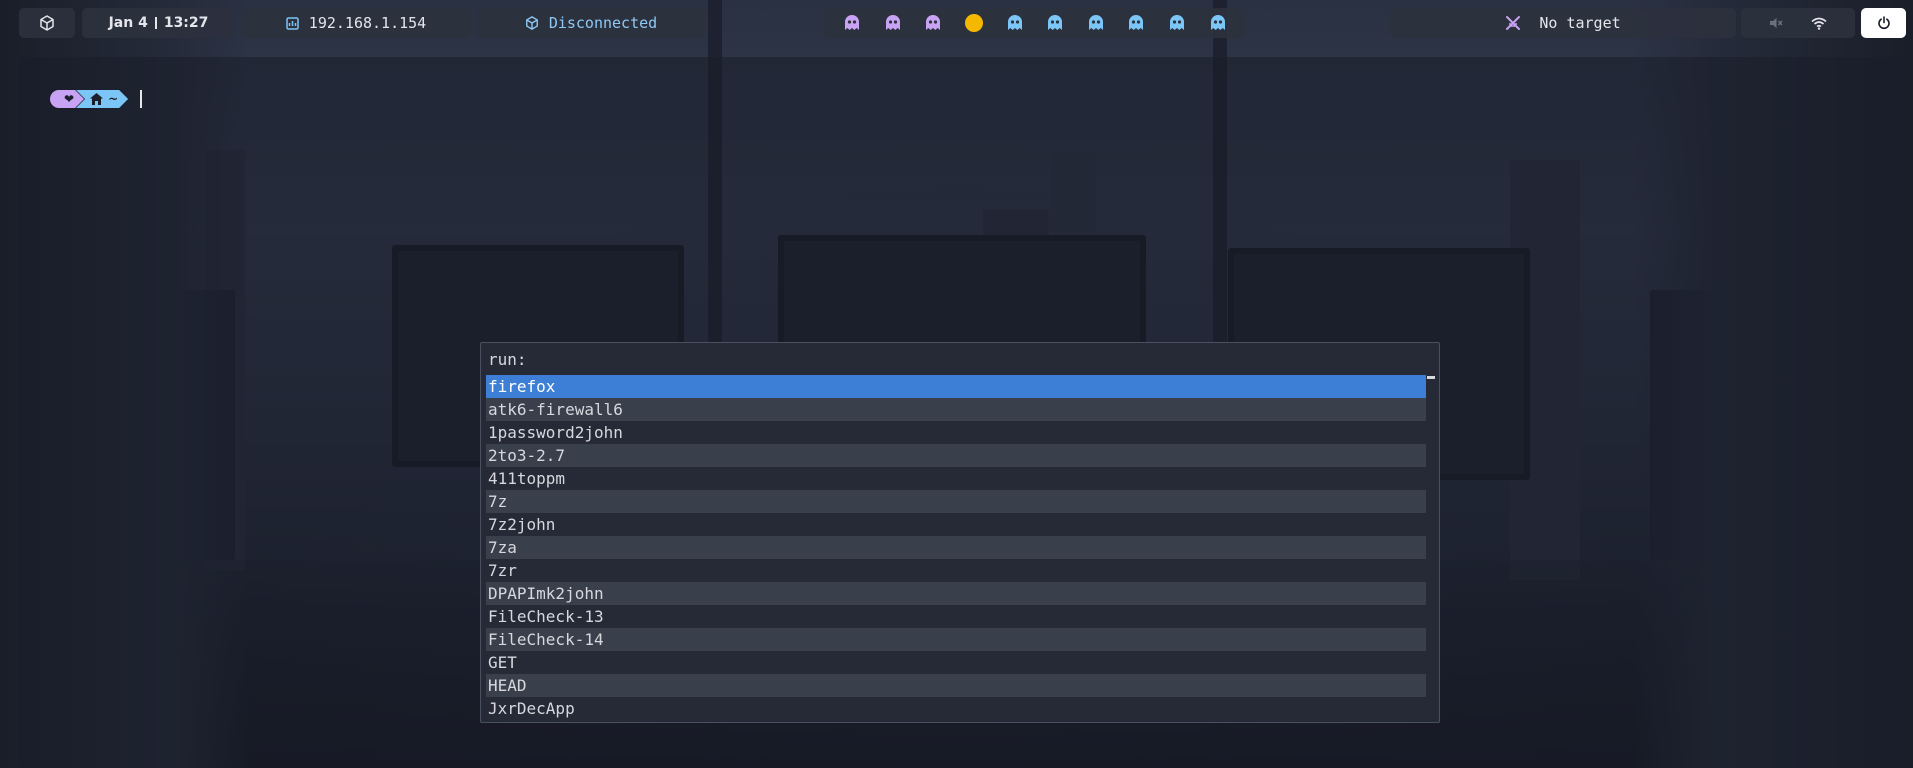 The width and height of the screenshot is (1913, 768). I want to click on time-label: 13:27, so click(186, 23).